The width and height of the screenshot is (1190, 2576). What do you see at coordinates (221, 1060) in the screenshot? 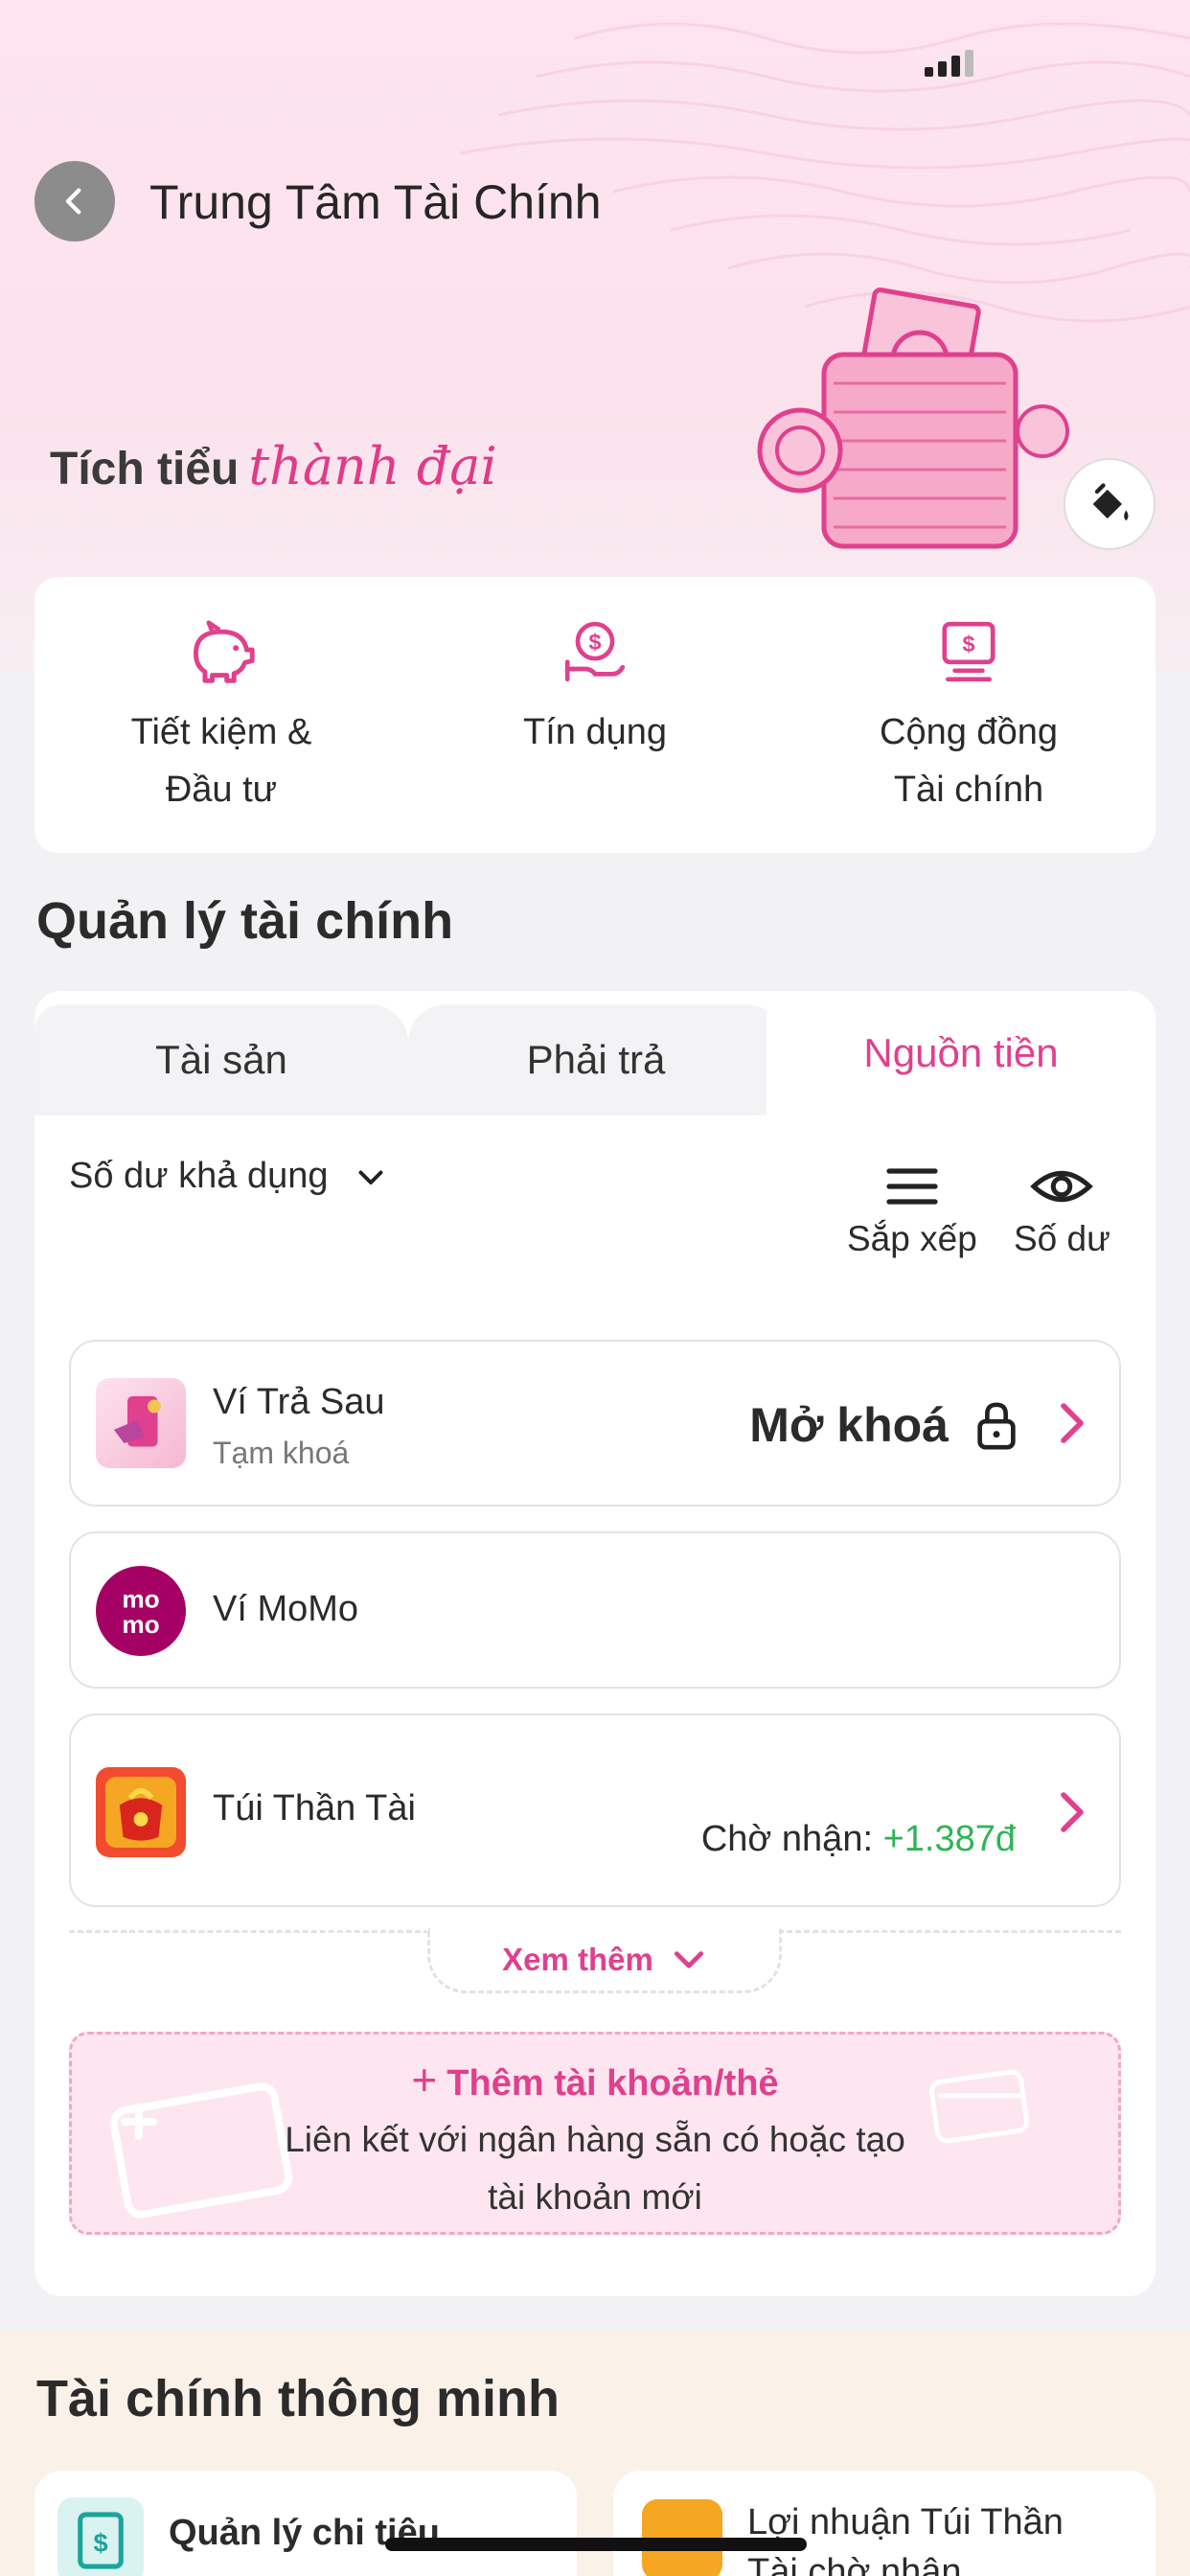
I see `tab-assets: Tài sản` at bounding box center [221, 1060].